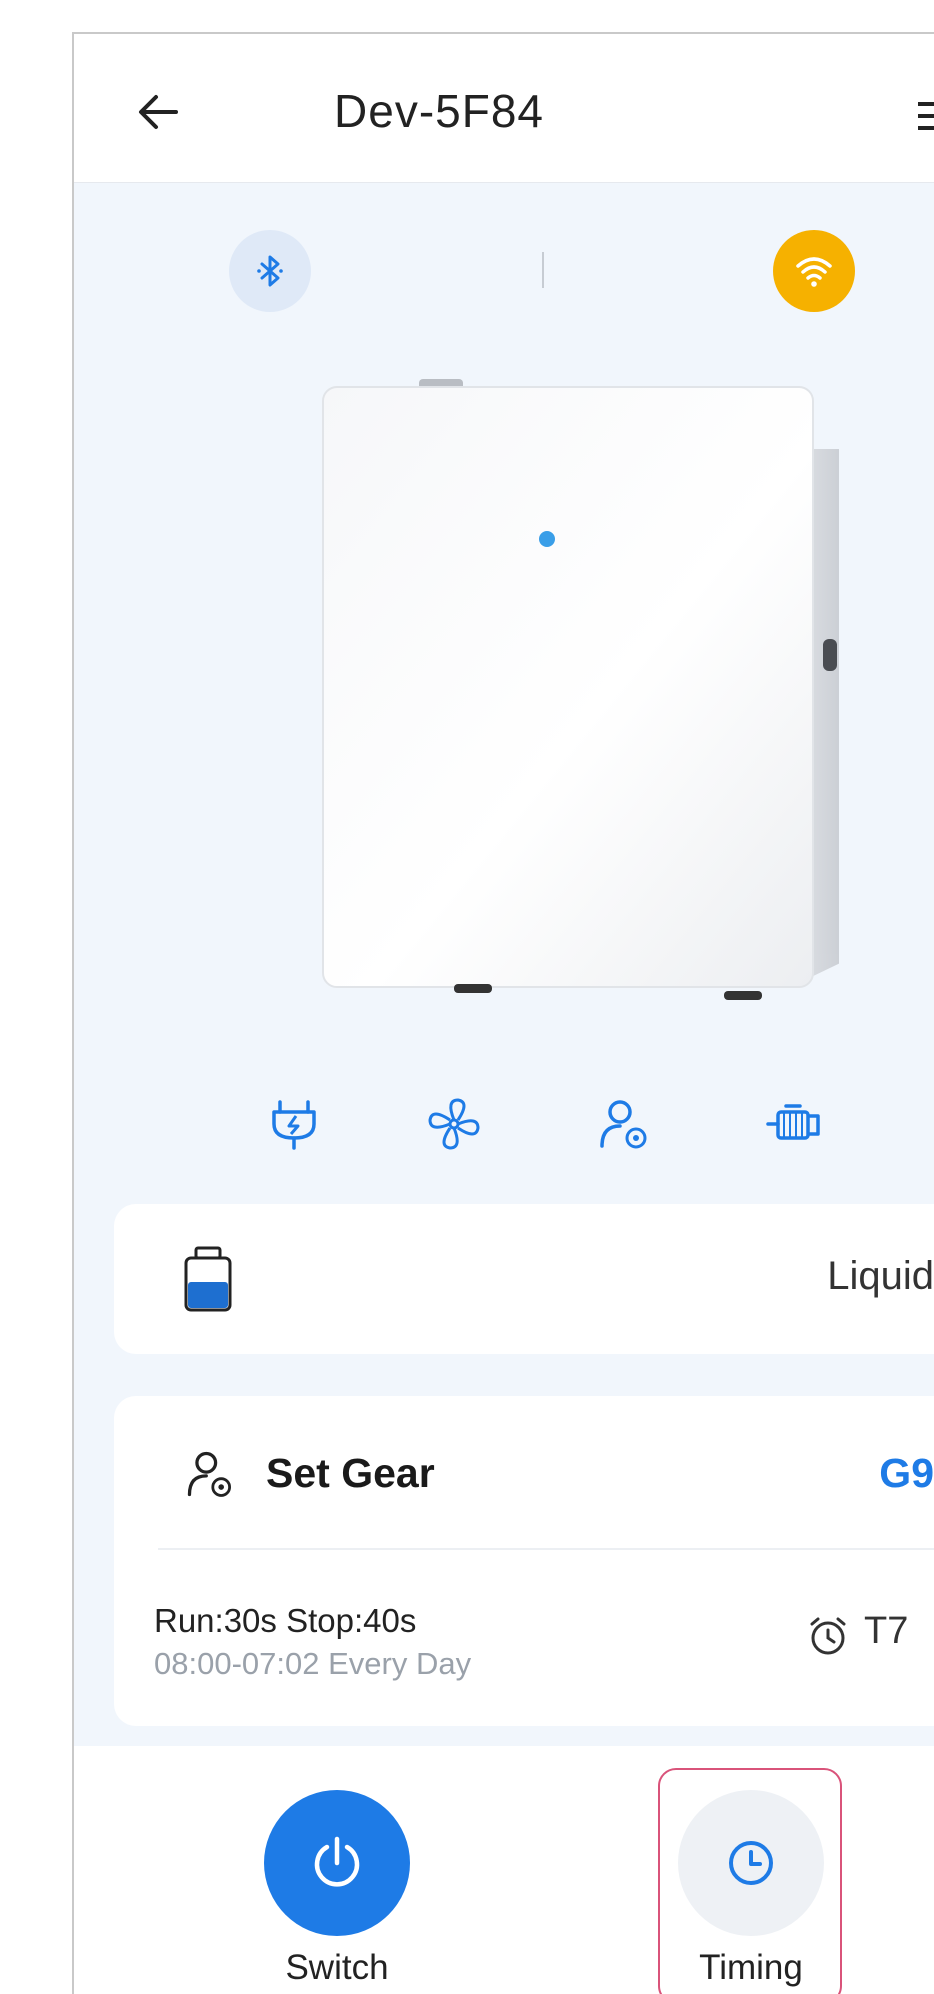 The image size is (934, 1994). What do you see at coordinates (208, 1279) in the screenshot?
I see `liquid-bottle-icon` at bounding box center [208, 1279].